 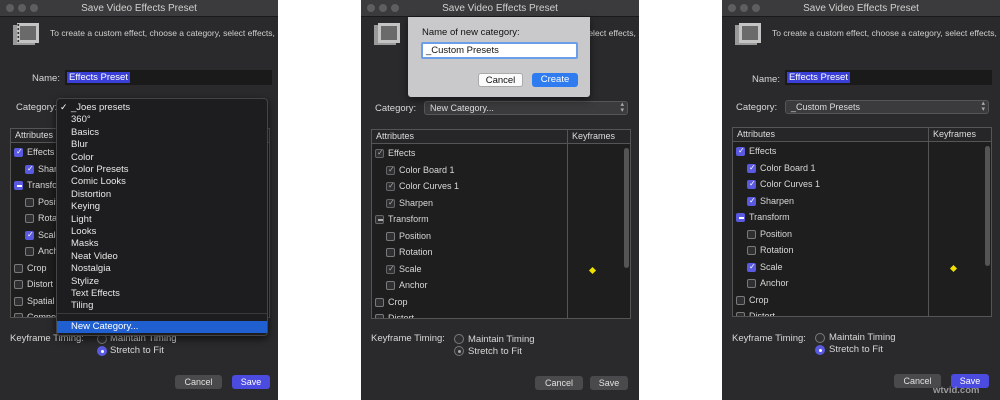 What do you see at coordinates (98, 182) in the screenshot?
I see `menu-item: Comic Looks` at bounding box center [98, 182].